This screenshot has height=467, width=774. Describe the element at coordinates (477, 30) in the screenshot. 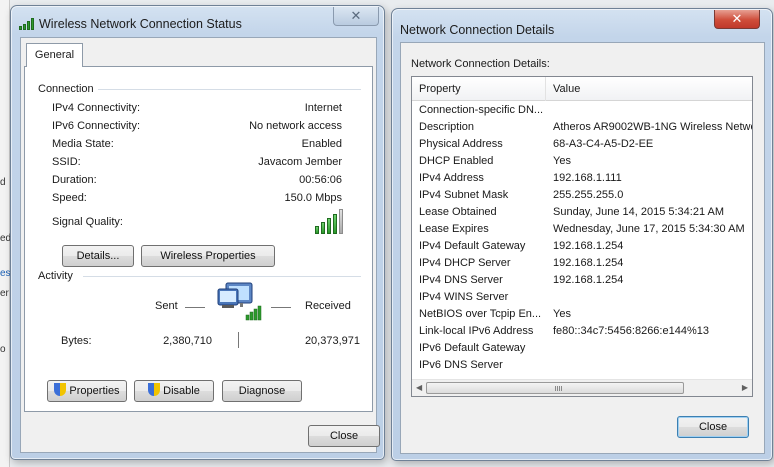

I see `window-title: Network Connection Details` at that location.